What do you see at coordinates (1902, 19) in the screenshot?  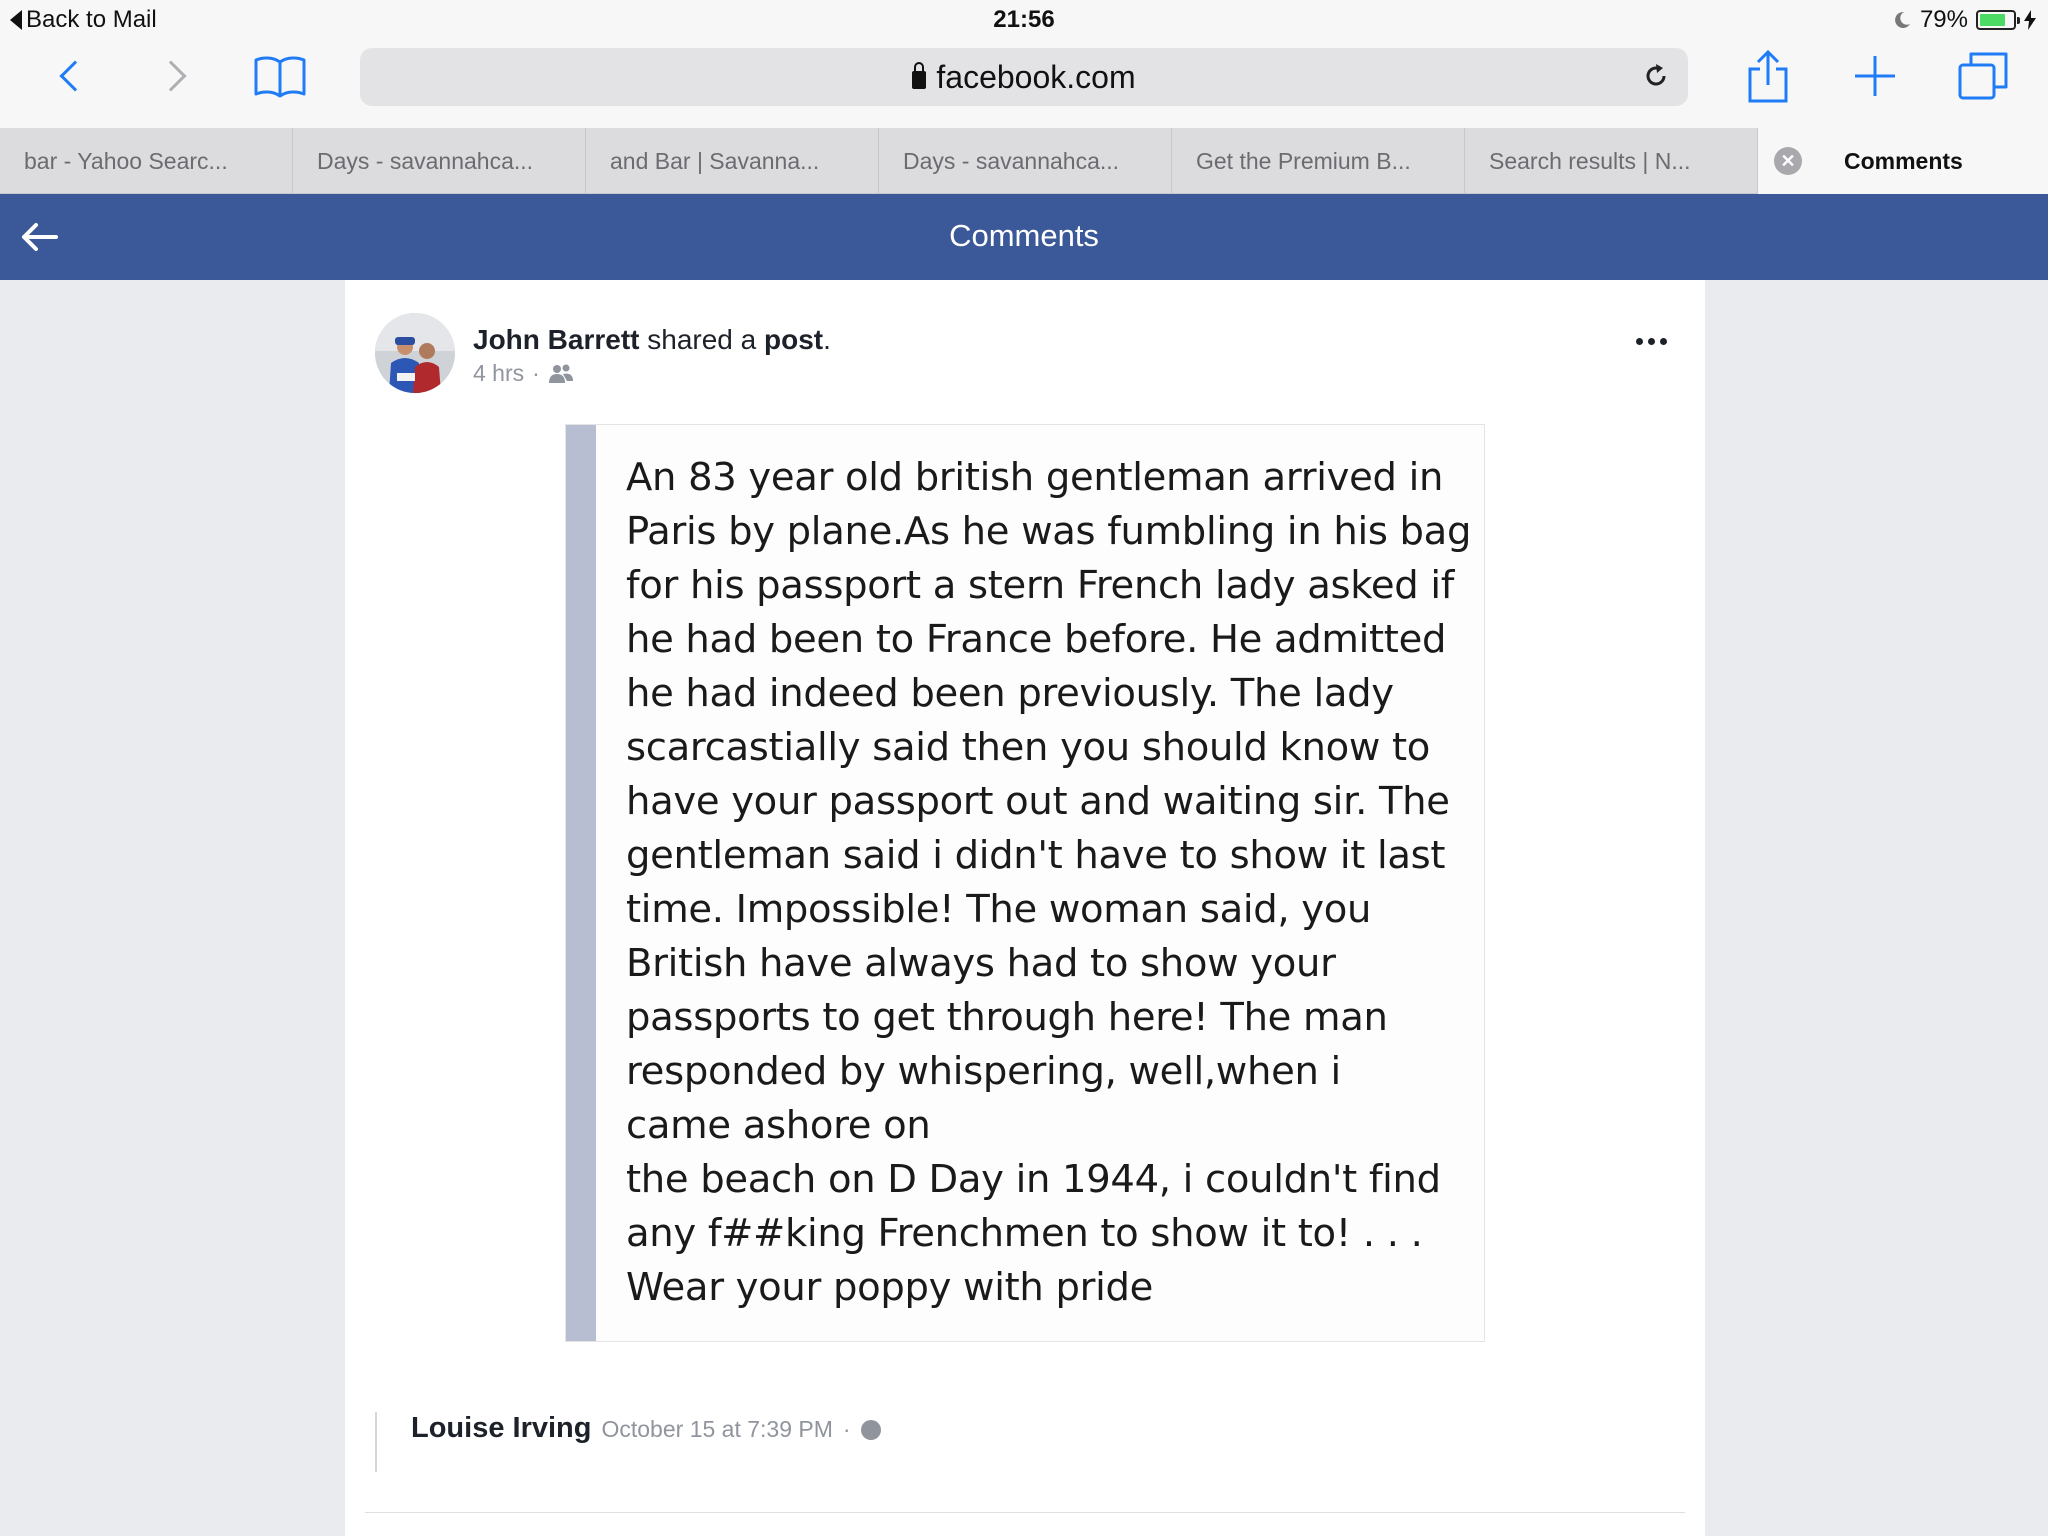 I see `moon-icon` at bounding box center [1902, 19].